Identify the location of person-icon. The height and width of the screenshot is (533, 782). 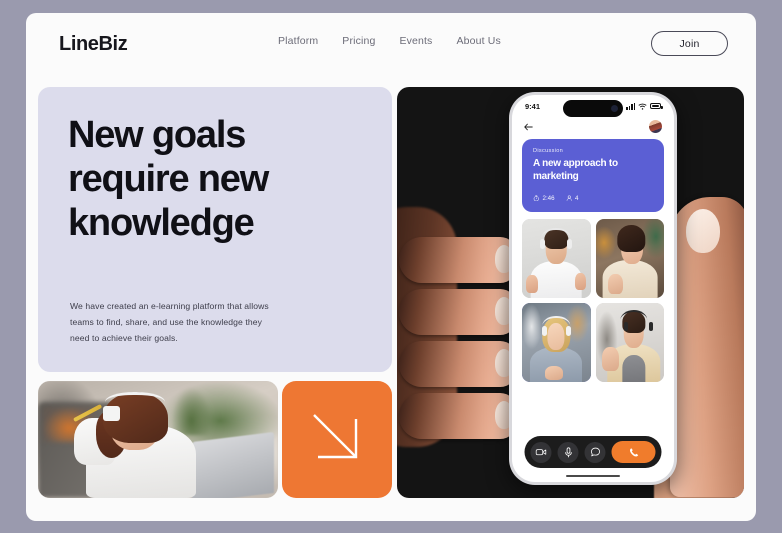
(569, 198).